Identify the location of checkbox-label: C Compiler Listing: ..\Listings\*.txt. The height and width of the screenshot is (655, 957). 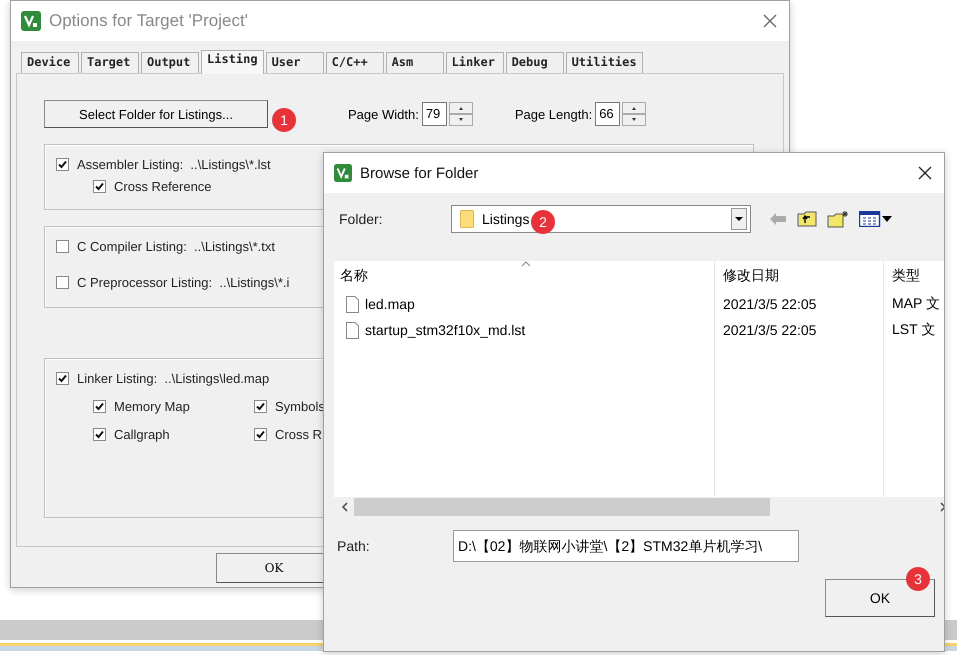
(176, 246).